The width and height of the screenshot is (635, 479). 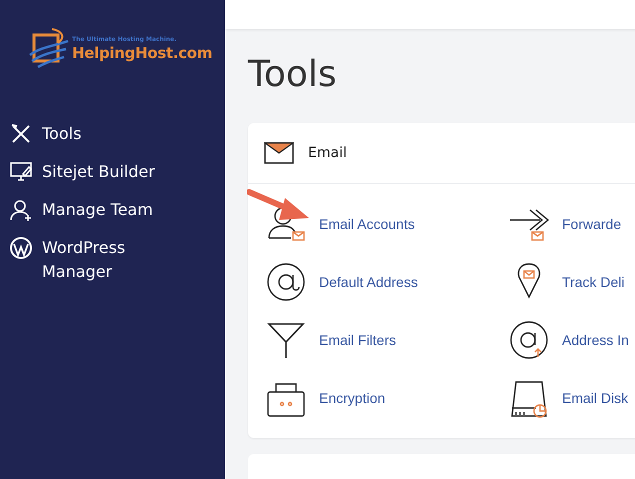 What do you see at coordinates (568, 398) in the screenshot?
I see `tool-link: Email Disk` at bounding box center [568, 398].